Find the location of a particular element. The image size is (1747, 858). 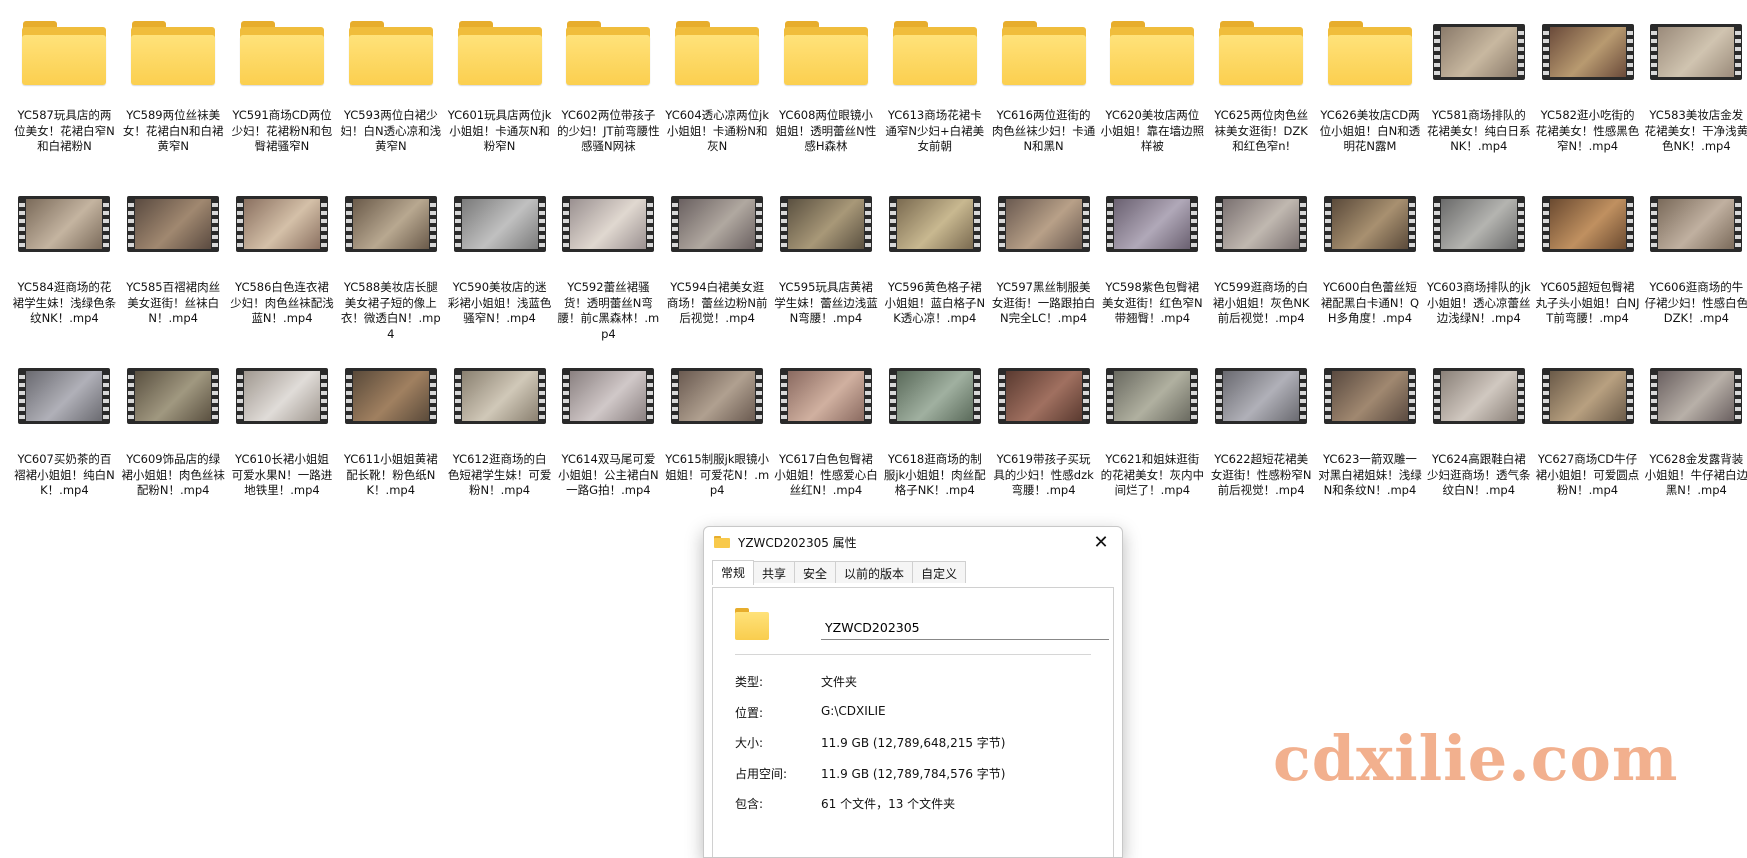

folder-item: YC625两位肉色丝袜美女逛街！DZK和红色窄n! is located at coordinates (1261, 98).